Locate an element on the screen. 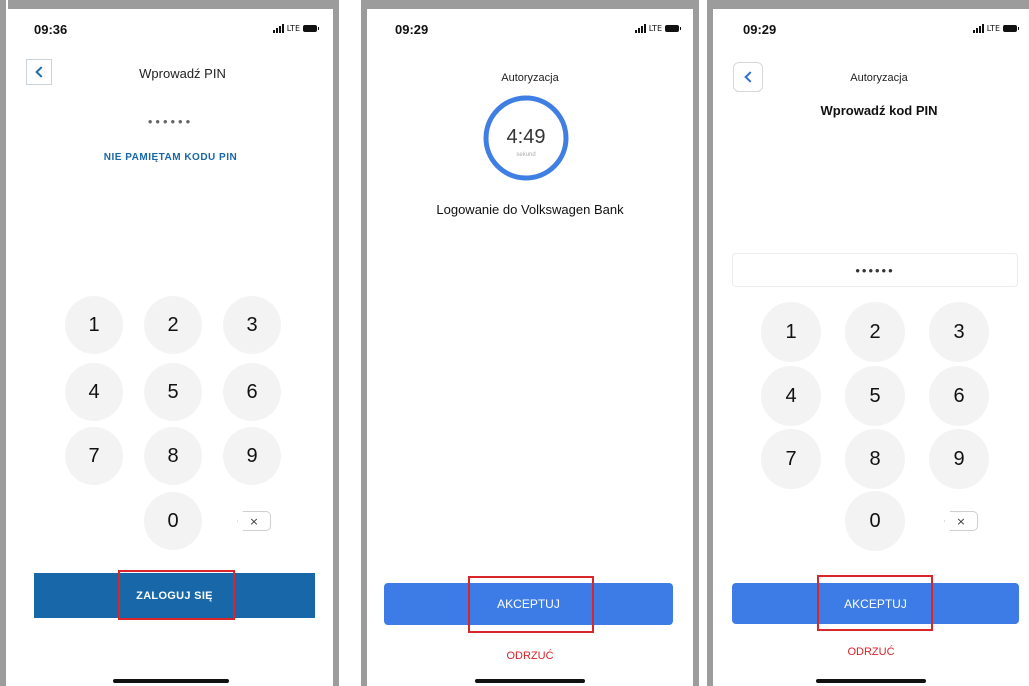 The height and width of the screenshot is (686, 1029). auth-message: Logowanie do Volkswagen Bank is located at coordinates (530, 209).